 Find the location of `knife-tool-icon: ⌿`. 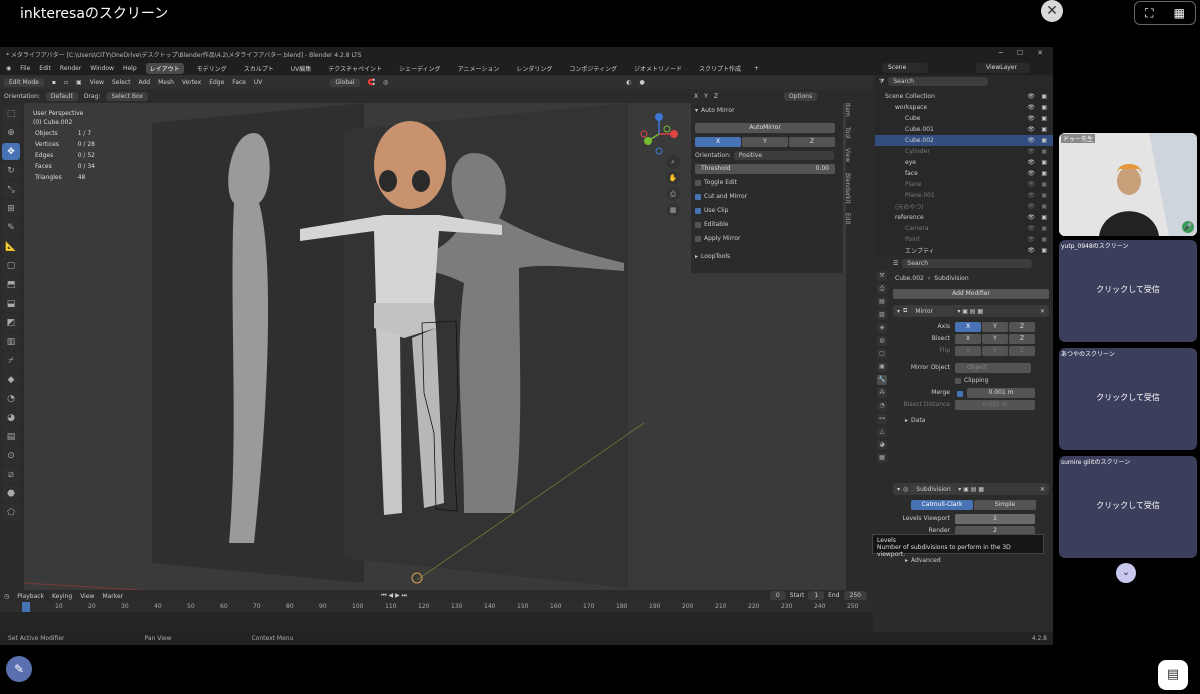

knife-tool-icon: ⌿ is located at coordinates (11, 360).